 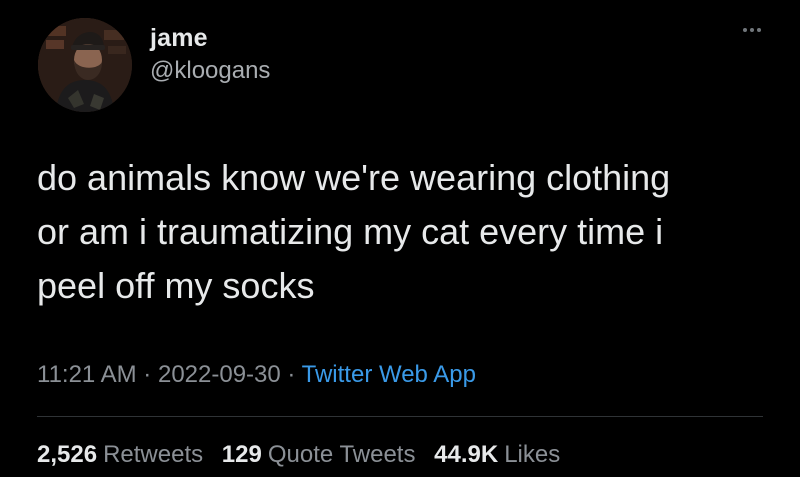 I want to click on likes-stat: 44.9K Likes, so click(x=497, y=455).